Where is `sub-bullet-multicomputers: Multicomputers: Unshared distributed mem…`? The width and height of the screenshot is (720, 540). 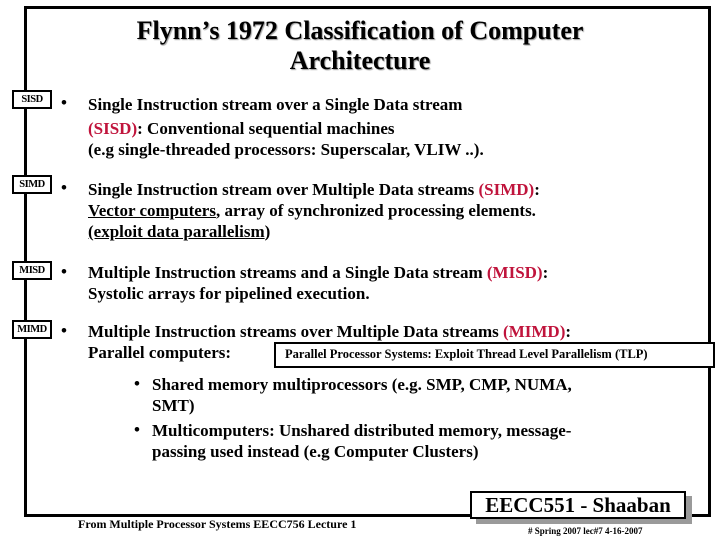 sub-bullet-multicomputers: Multicomputers: Unshared distributed mem… is located at coordinates (361, 441).